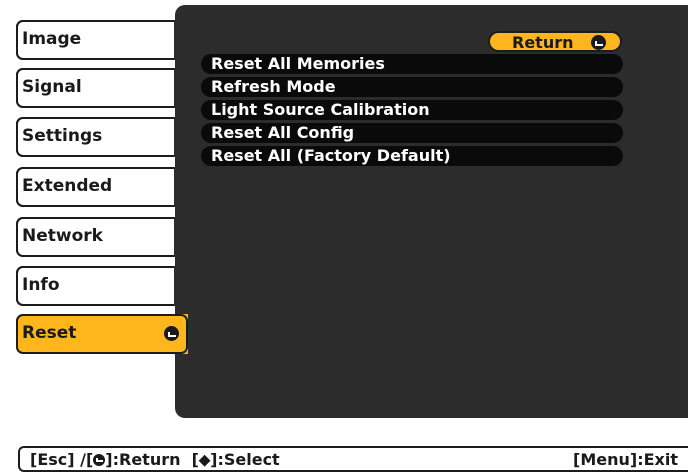  I want to click on sidebar-item-settings: Settings, so click(101, 137).